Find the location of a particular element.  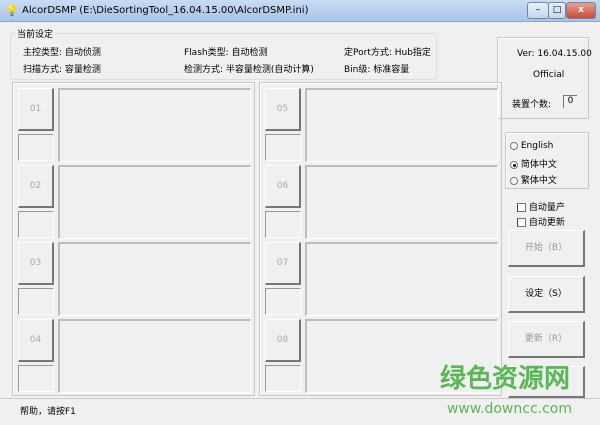

detect-mode: 检测方式: 半容量检测(自动计算) is located at coordinates (249, 70).